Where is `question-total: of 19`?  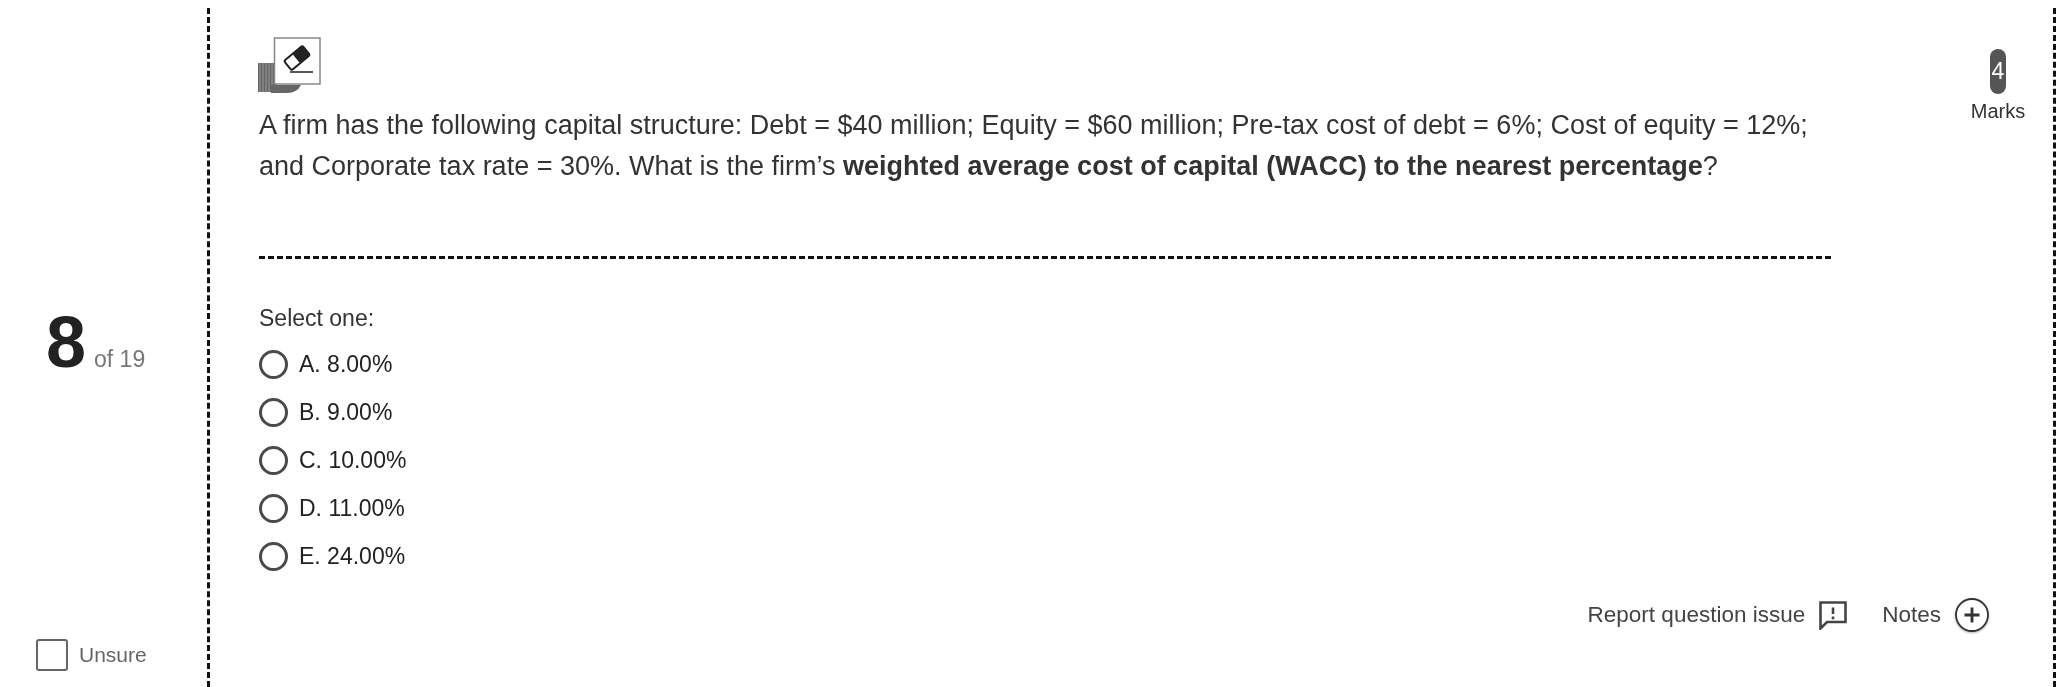
question-total: of 19 is located at coordinates (120, 359).